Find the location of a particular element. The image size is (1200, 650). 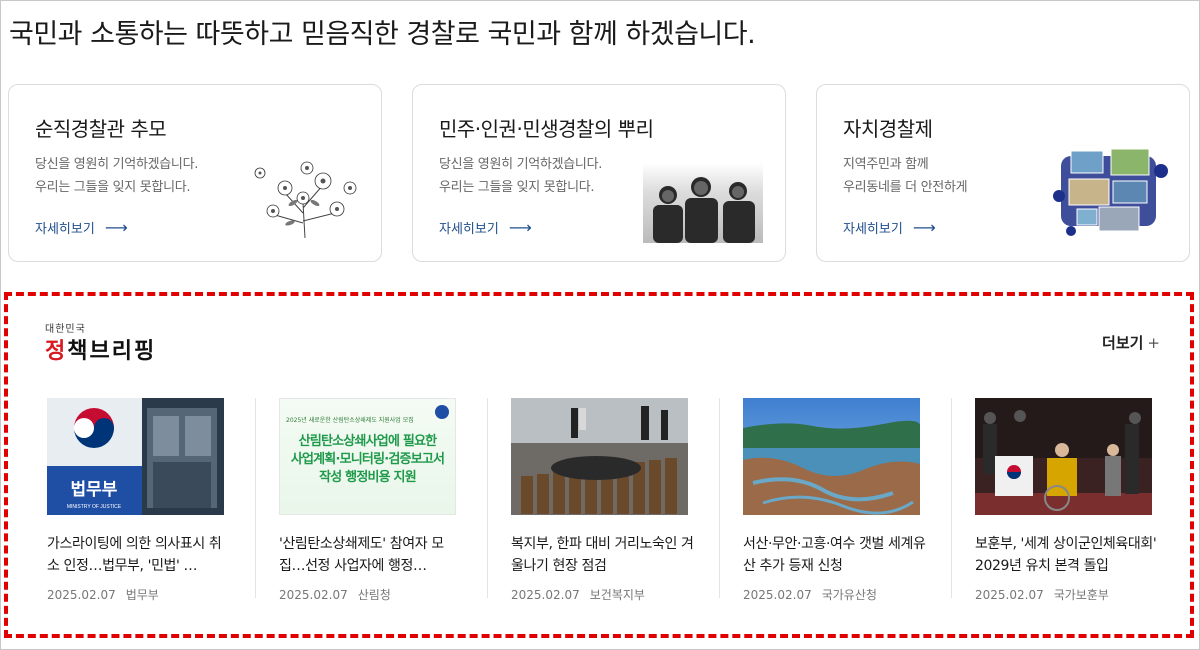

card-desc-line: 우리동네를 더 안전하게 is located at coordinates (905, 187).